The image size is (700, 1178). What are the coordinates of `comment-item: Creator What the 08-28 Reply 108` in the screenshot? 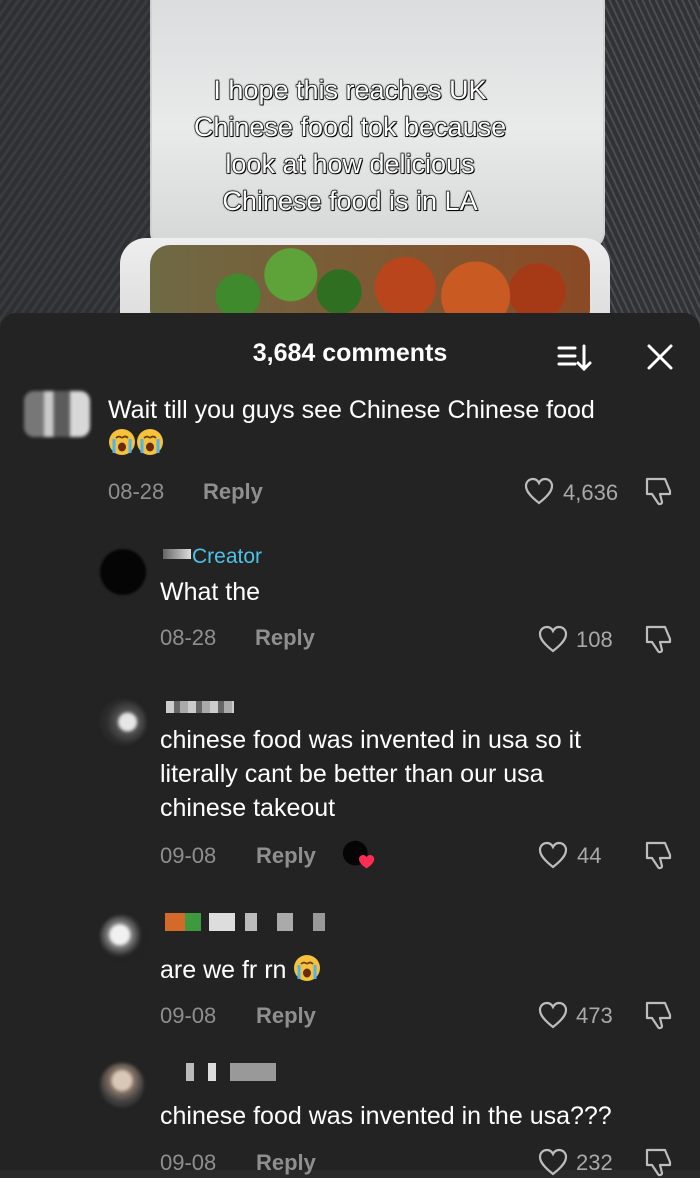 It's located at (350, 603).